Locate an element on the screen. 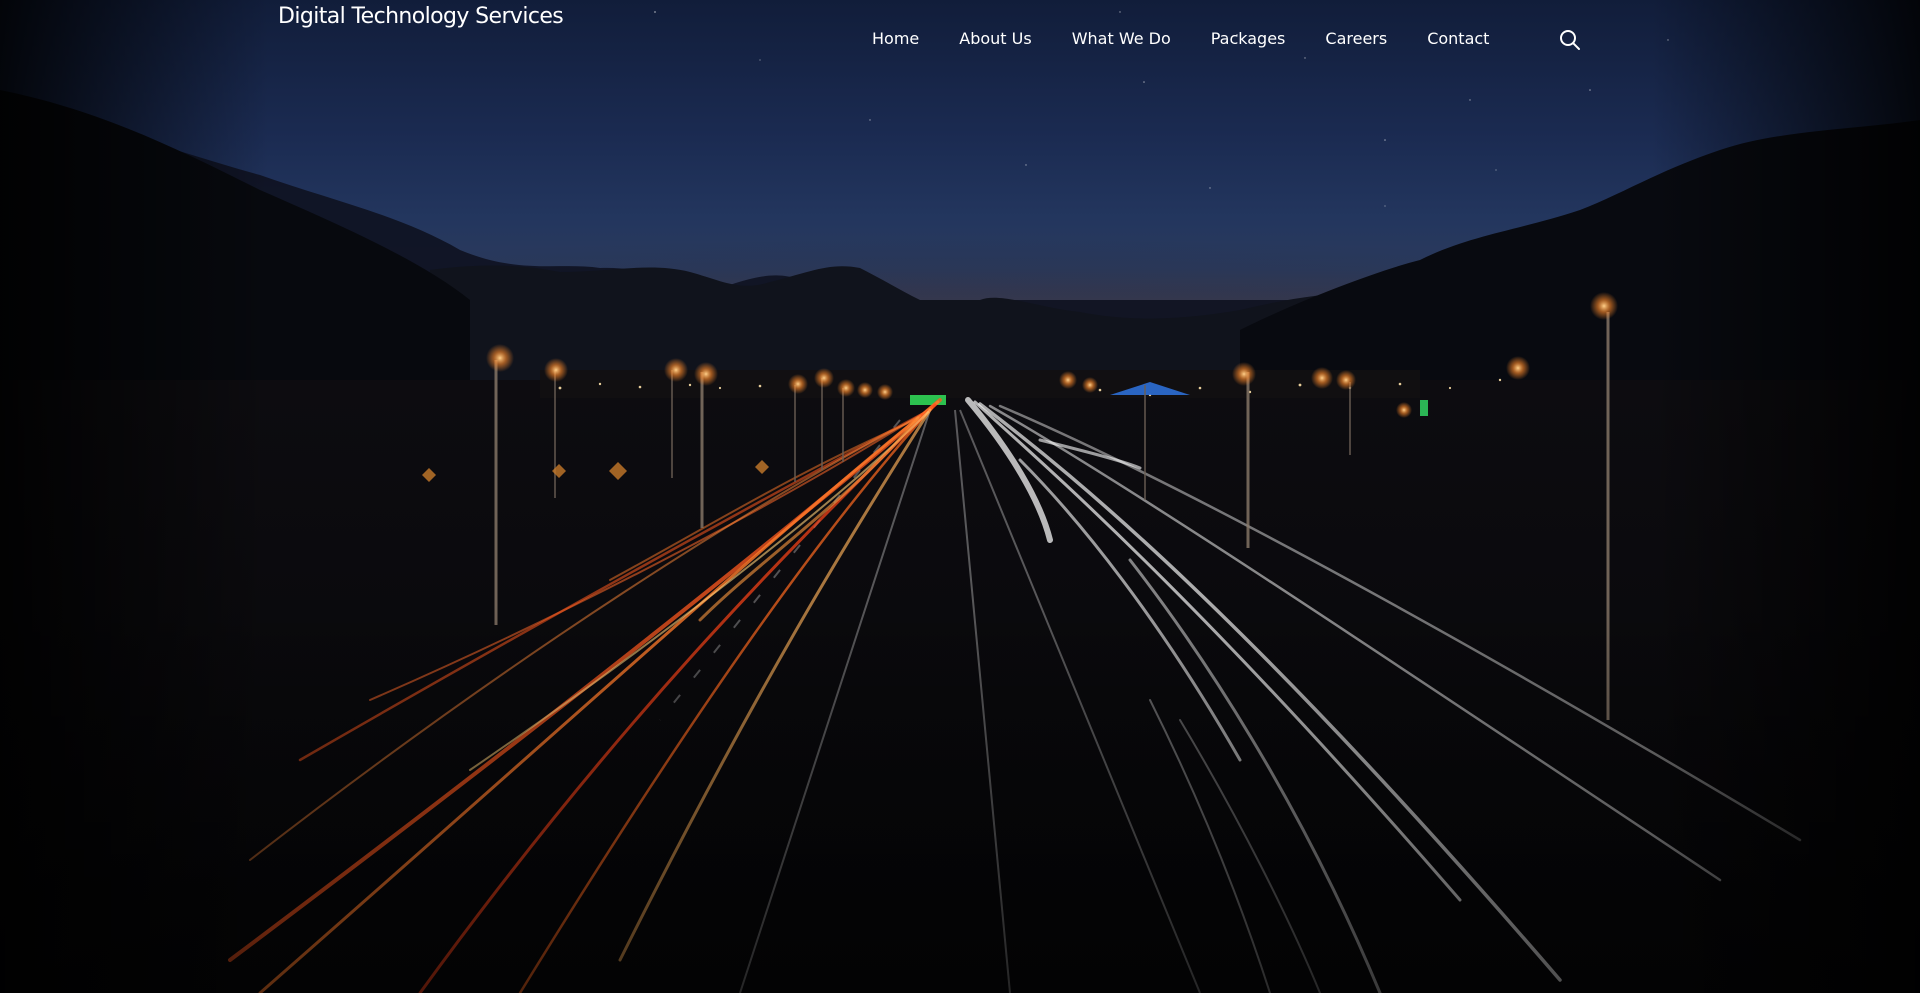  nav-link-what-we-do: What We Do is located at coordinates (1121, 38).